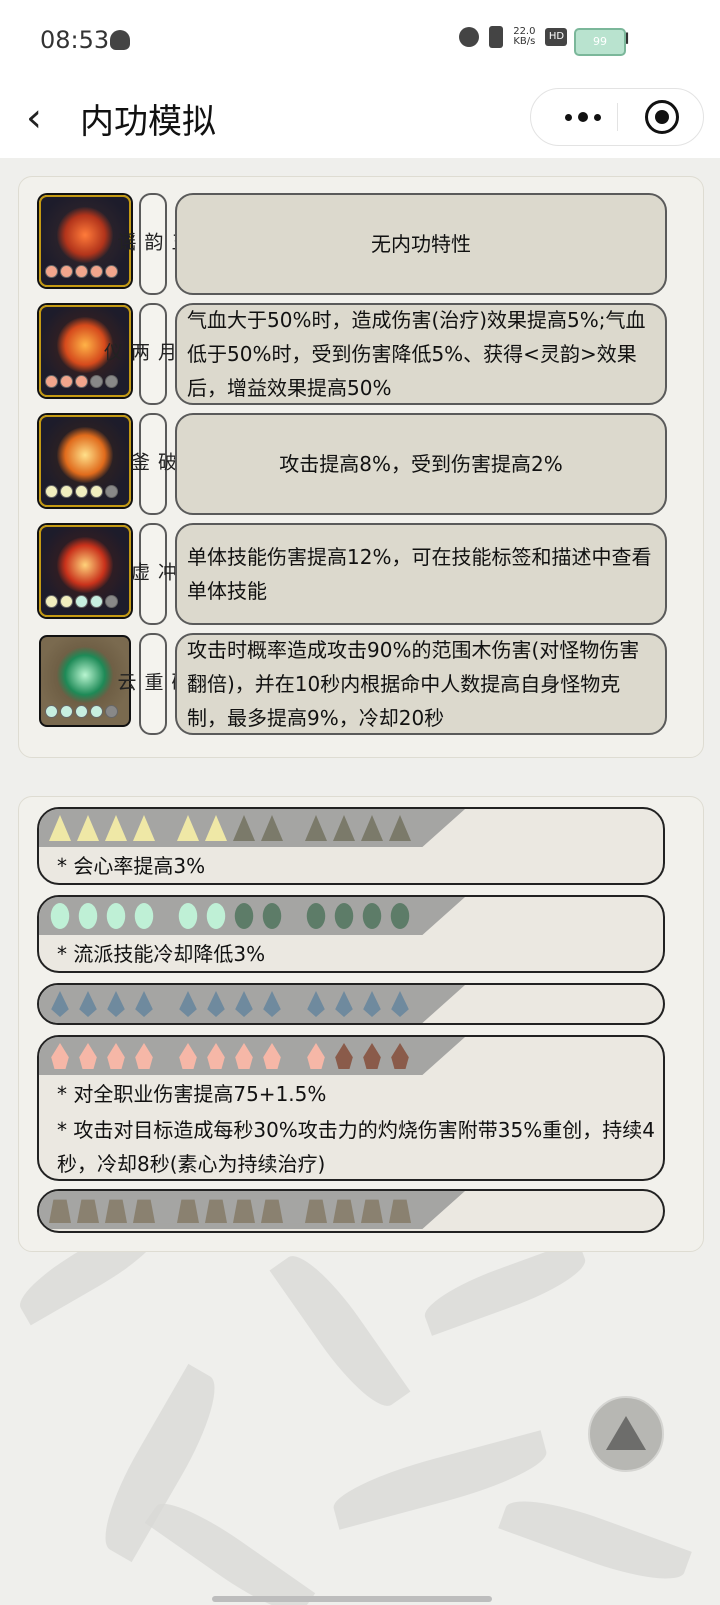 The height and width of the screenshot is (1605, 720). I want to click on element-effect-text: * 对全职业伤害提高75+1.5%, so click(192, 1094).